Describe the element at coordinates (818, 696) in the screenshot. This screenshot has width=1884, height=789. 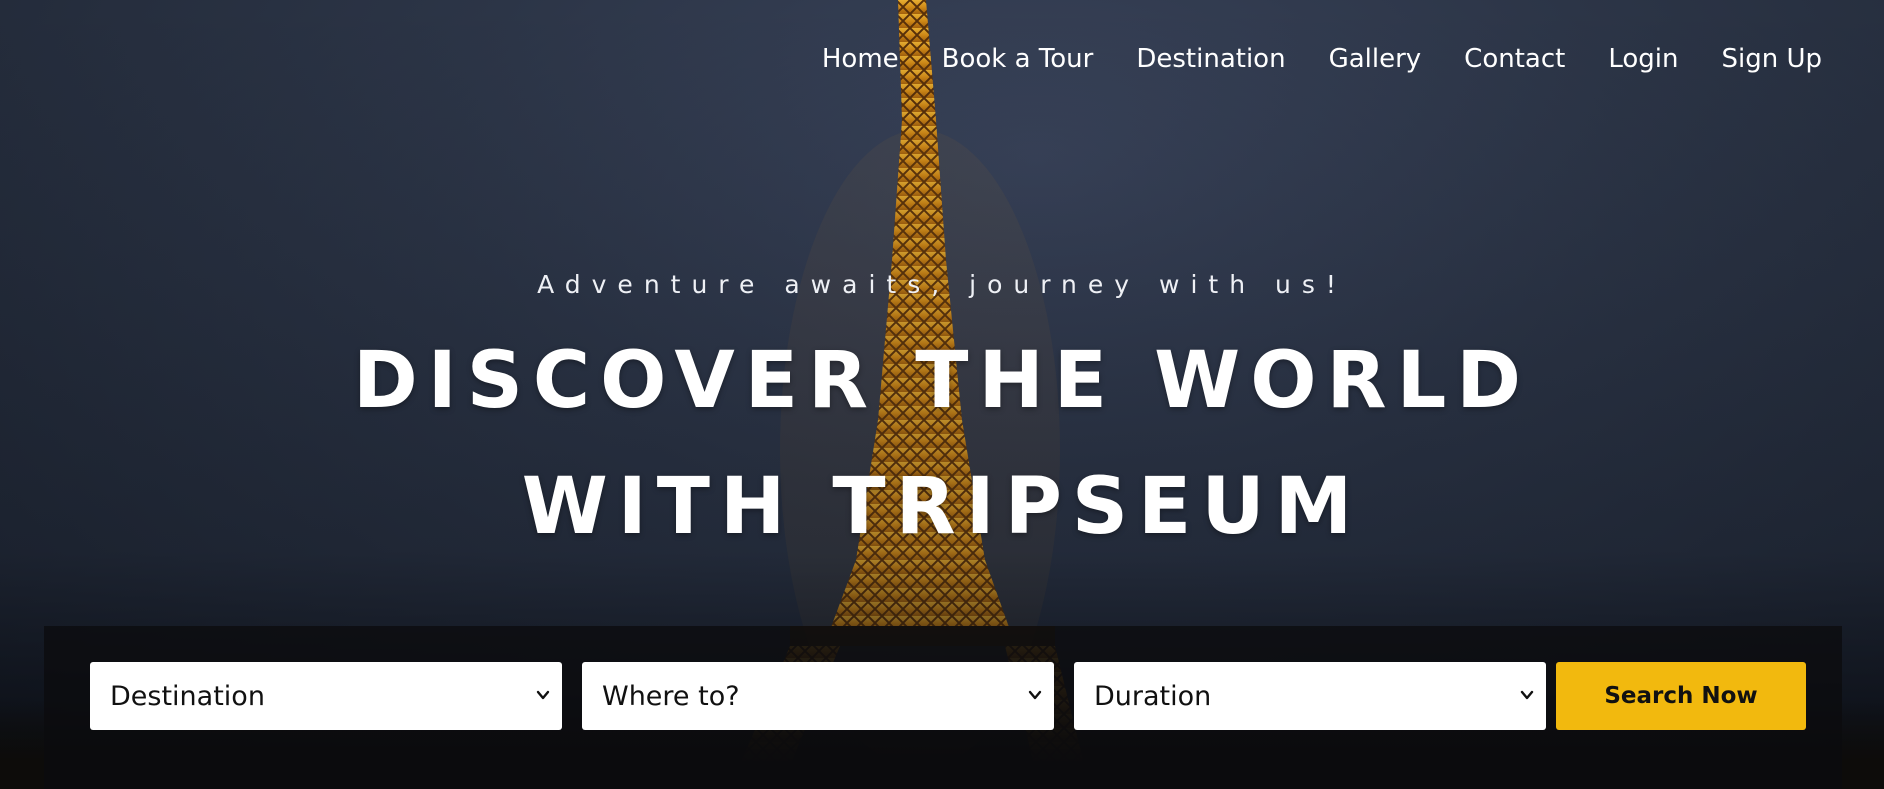
I see `where-to-select: Where to?` at that location.